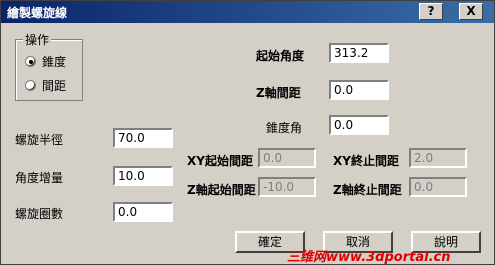  What do you see at coordinates (247, 12) in the screenshot?
I see `title-bar: 繪製螺旋線 ? X` at bounding box center [247, 12].